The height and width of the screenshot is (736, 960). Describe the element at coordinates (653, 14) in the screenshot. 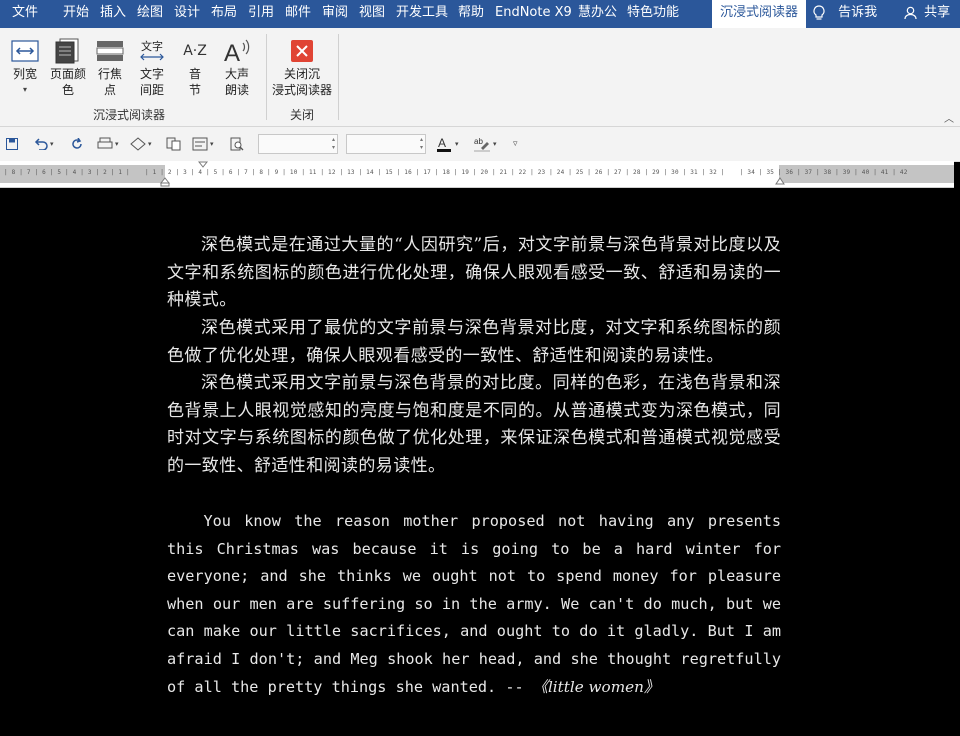

I see `tab-special-features: 特色功能` at that location.